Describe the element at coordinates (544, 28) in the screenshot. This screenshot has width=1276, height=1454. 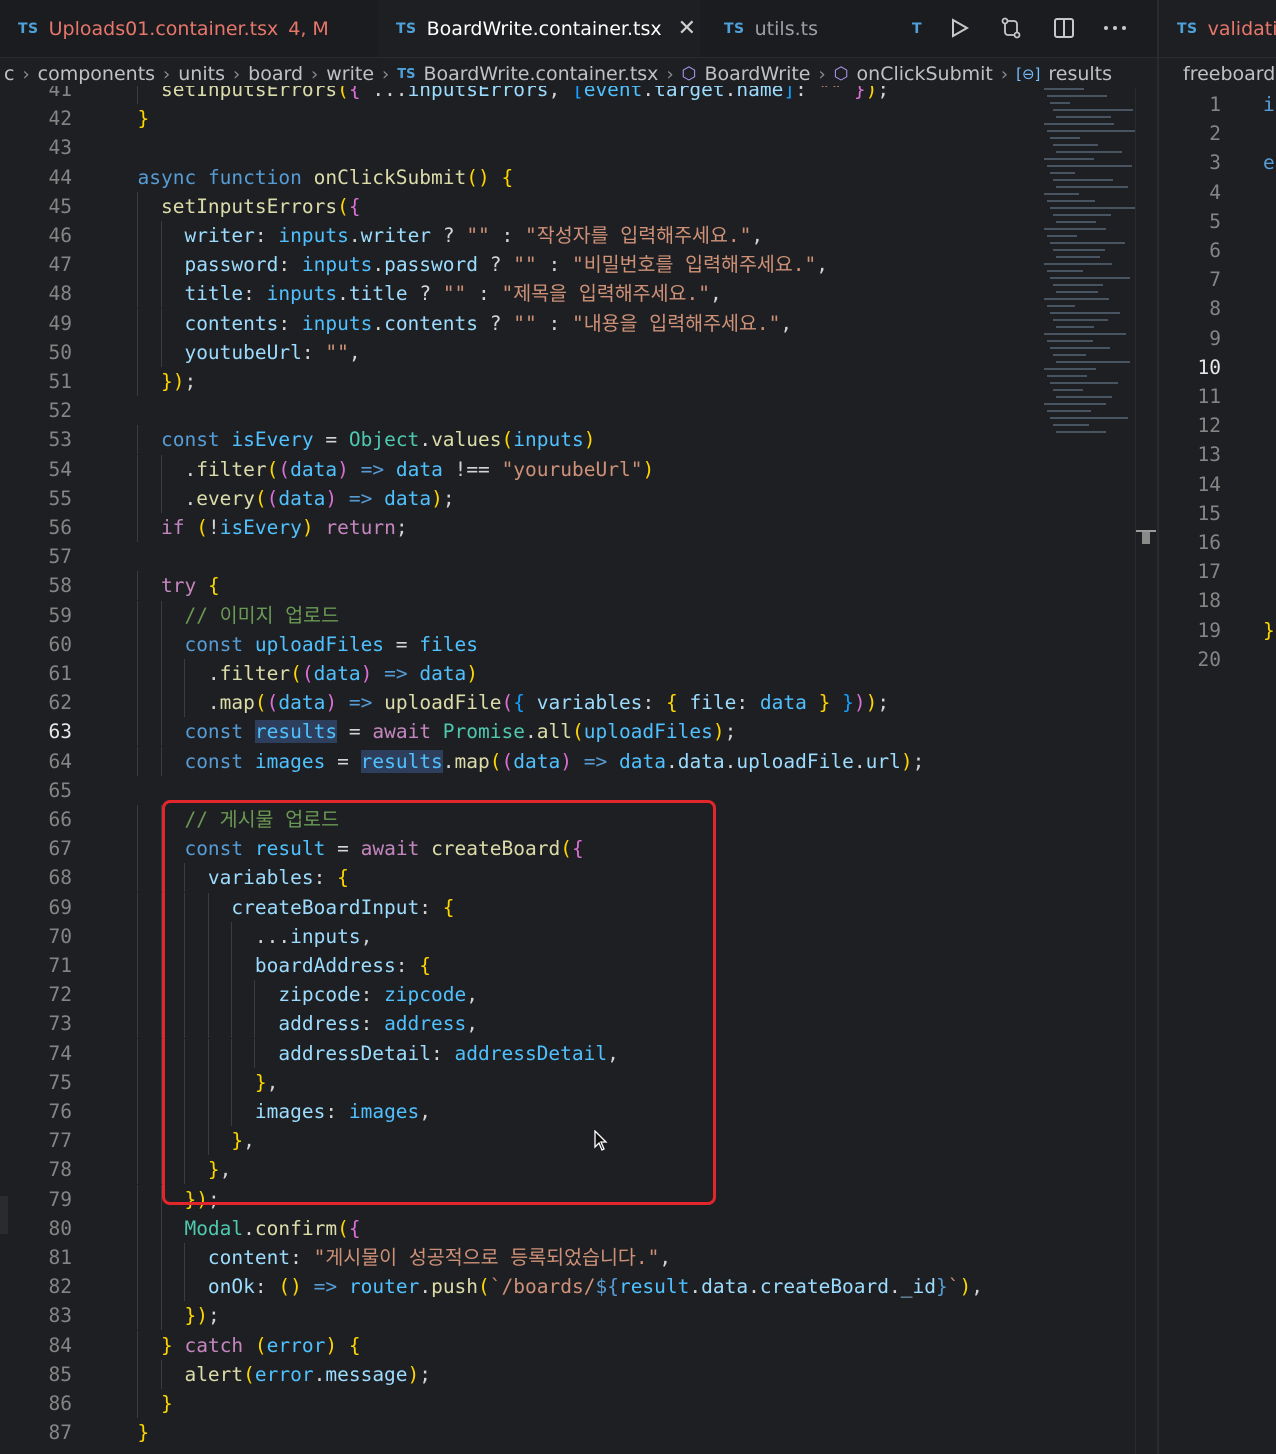
I see `tab-label: BoardWrite.container.tsx` at that location.